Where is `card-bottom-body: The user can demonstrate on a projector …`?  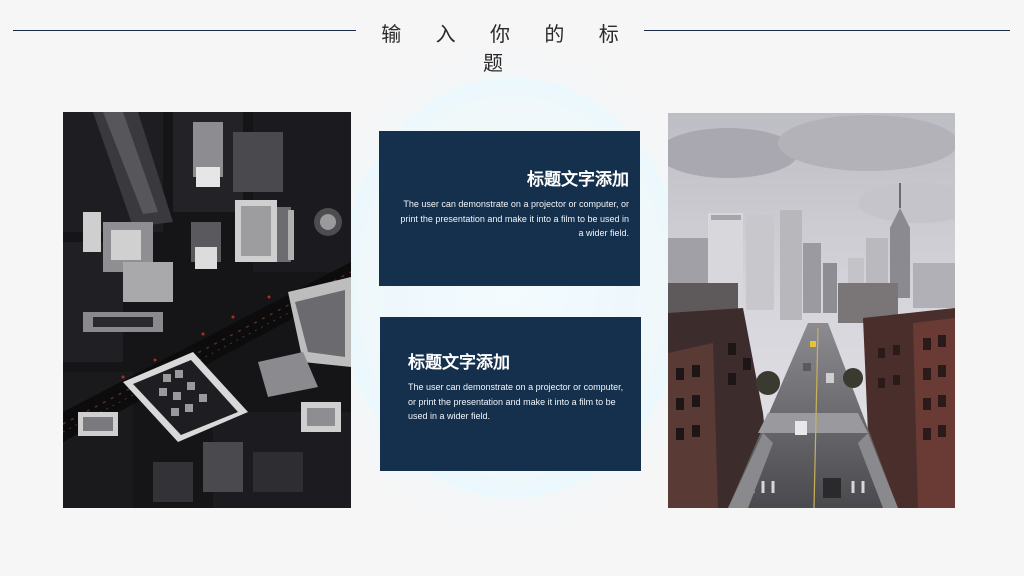
card-bottom-body: The user can demonstrate on a projector … is located at coordinates (516, 401).